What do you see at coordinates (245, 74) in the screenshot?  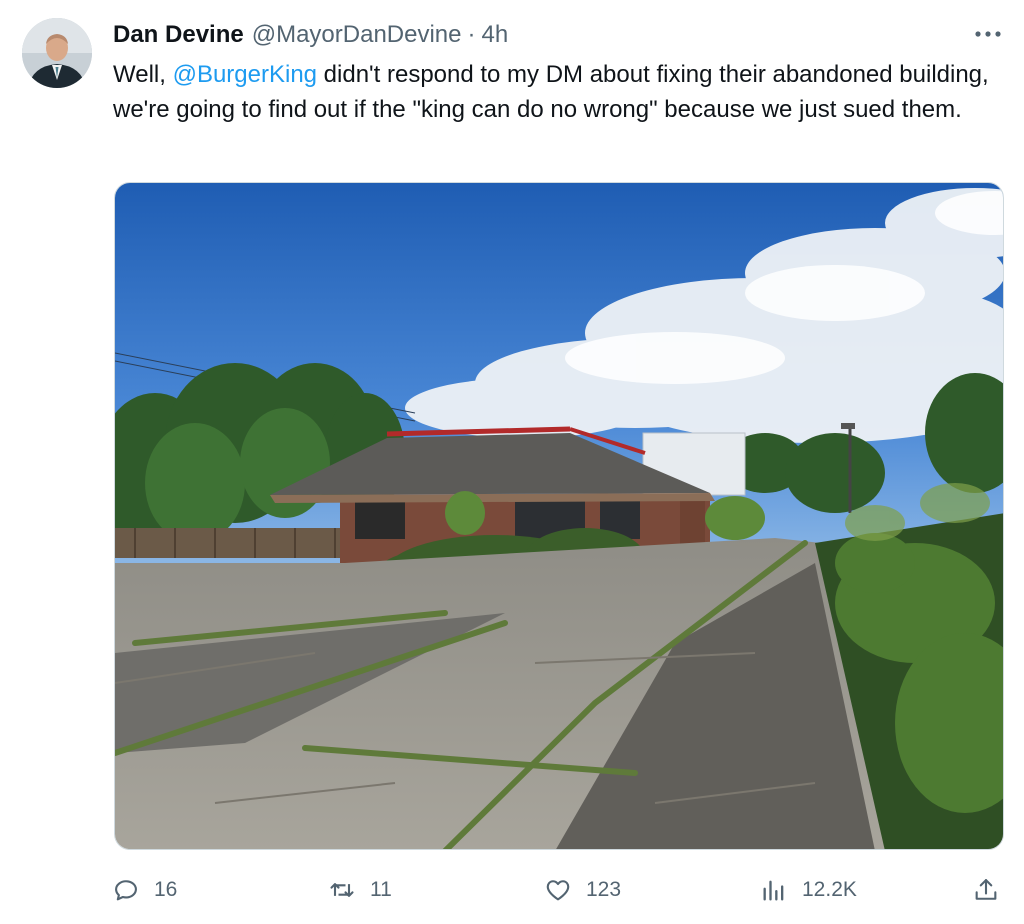 I see `mention-link: @BurgerKing` at bounding box center [245, 74].